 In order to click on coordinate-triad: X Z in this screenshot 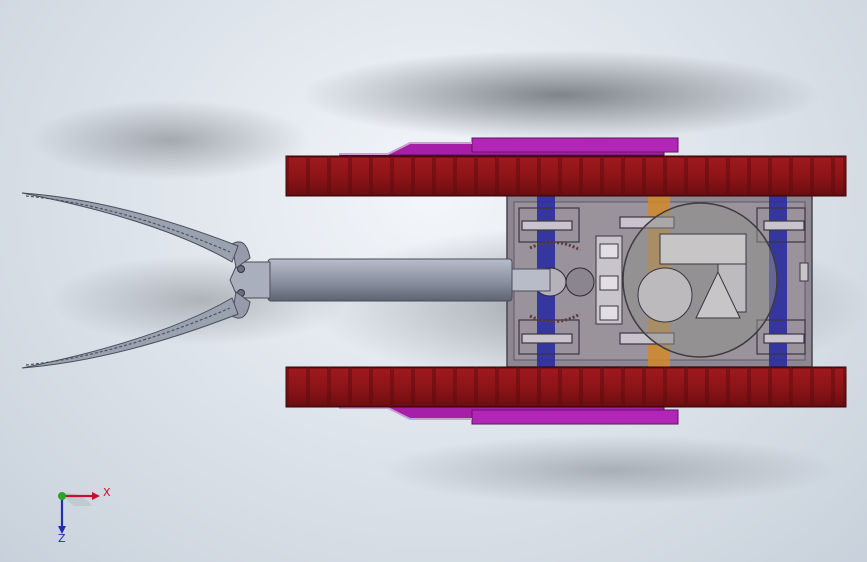, I will do `click(83, 514)`.